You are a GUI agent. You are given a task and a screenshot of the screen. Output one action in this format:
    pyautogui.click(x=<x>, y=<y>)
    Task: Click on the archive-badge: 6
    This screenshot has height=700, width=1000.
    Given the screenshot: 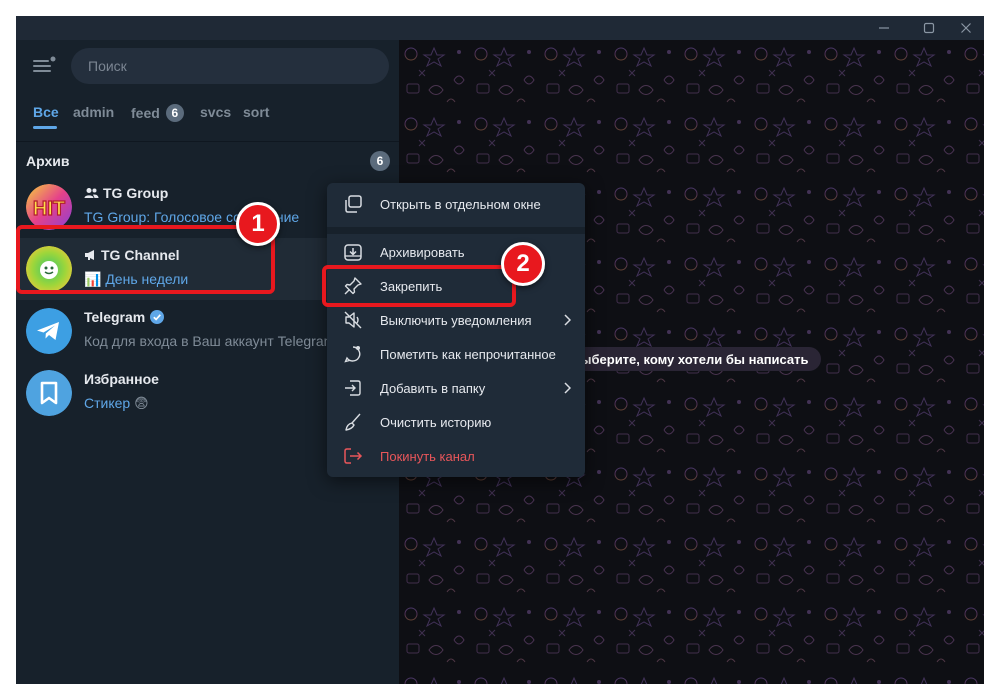 What is the action you would take?
    pyautogui.click(x=380, y=161)
    